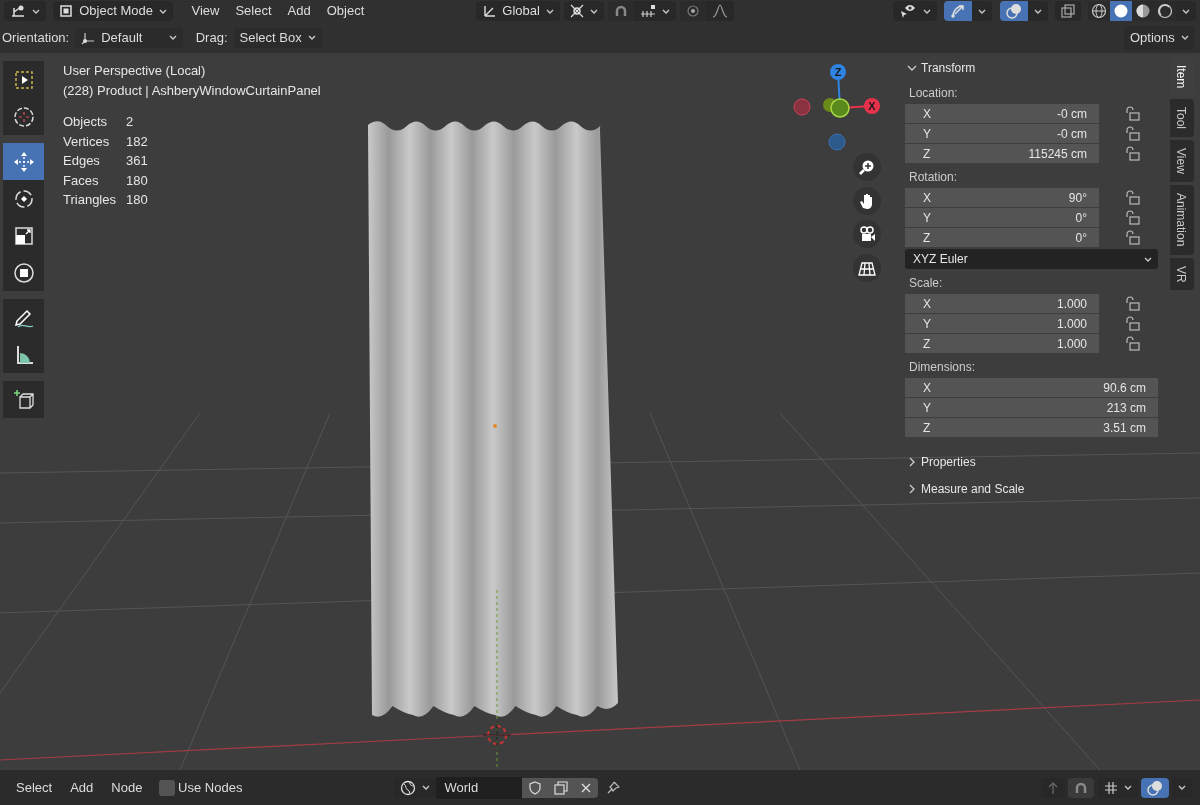 The height and width of the screenshot is (805, 1200). Describe the element at coordinates (127, 787) in the screenshot. I see `menu-item: Node` at that location.